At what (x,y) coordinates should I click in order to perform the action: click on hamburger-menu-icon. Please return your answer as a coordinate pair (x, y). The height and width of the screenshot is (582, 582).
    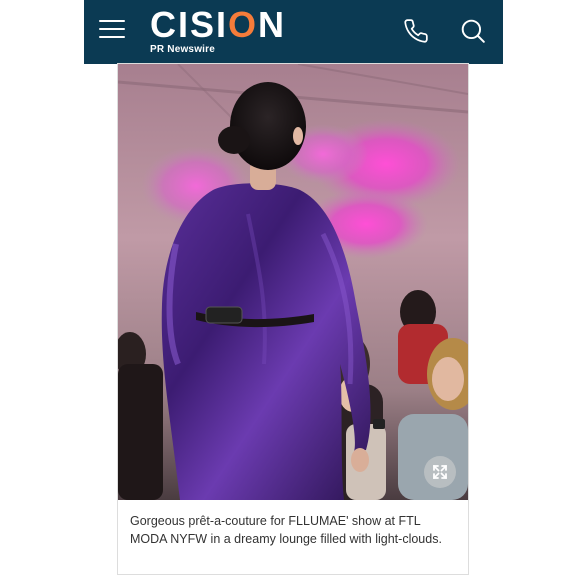
    Looking at the image, I should click on (112, 30).